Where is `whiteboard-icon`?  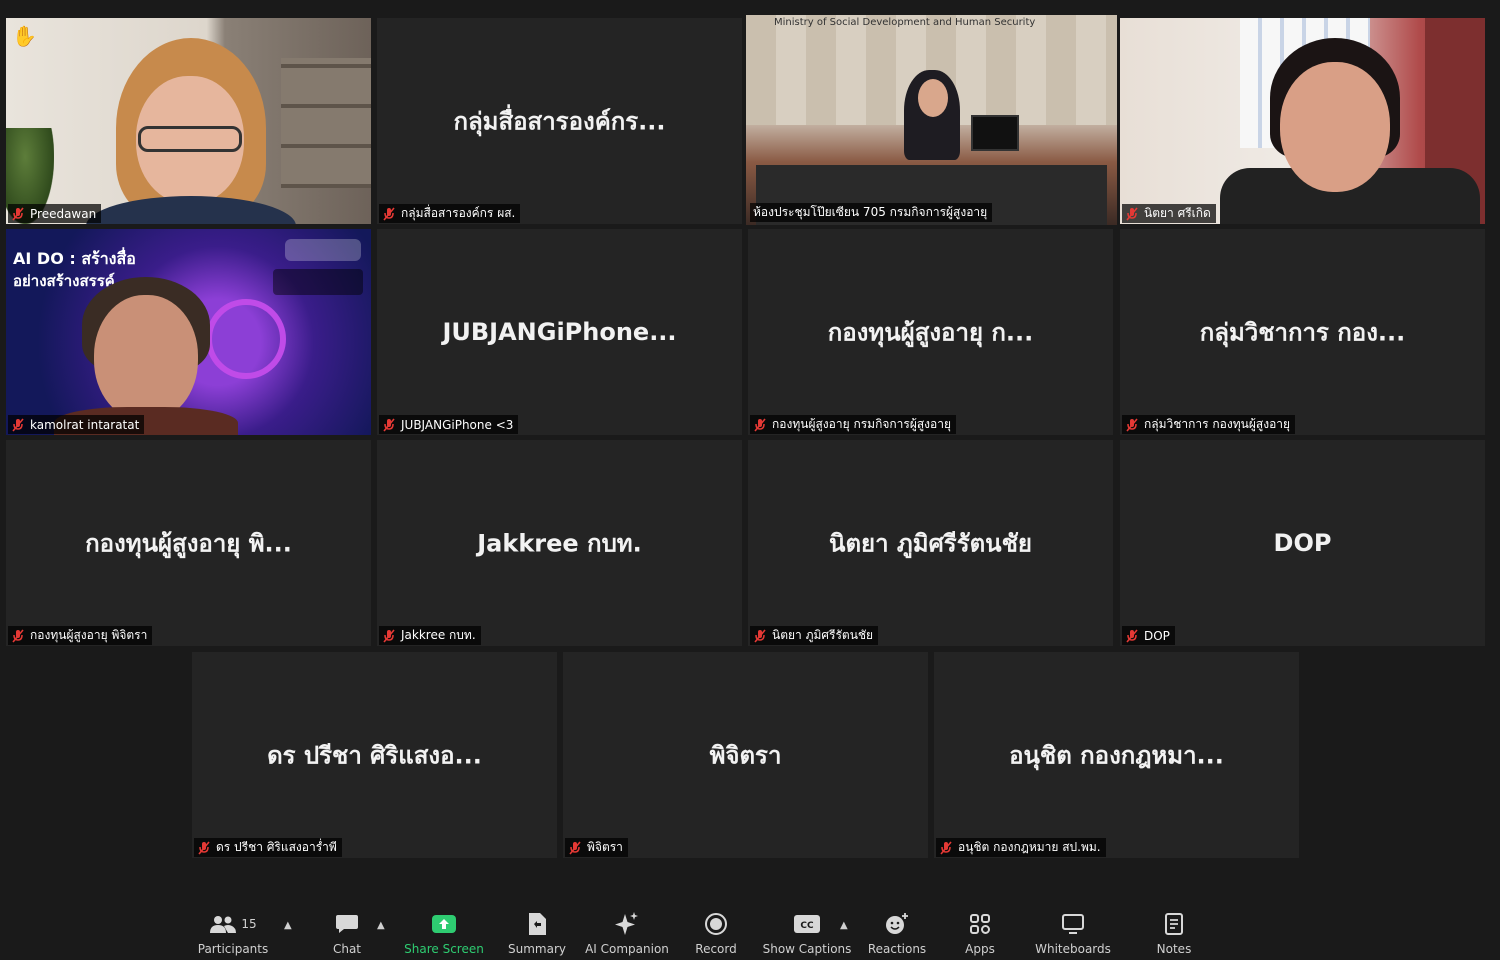
whiteboard-icon is located at coordinates (1073, 924).